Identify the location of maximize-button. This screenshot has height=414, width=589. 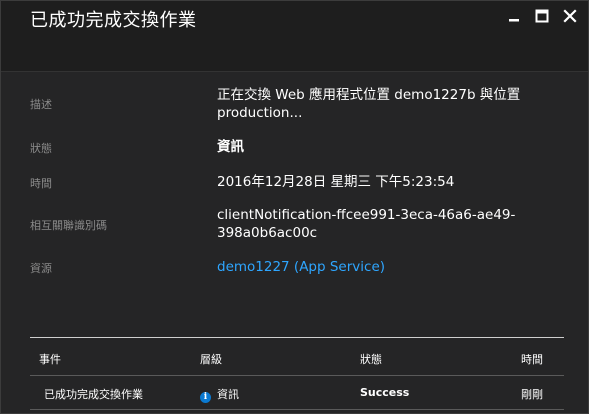
(542, 16).